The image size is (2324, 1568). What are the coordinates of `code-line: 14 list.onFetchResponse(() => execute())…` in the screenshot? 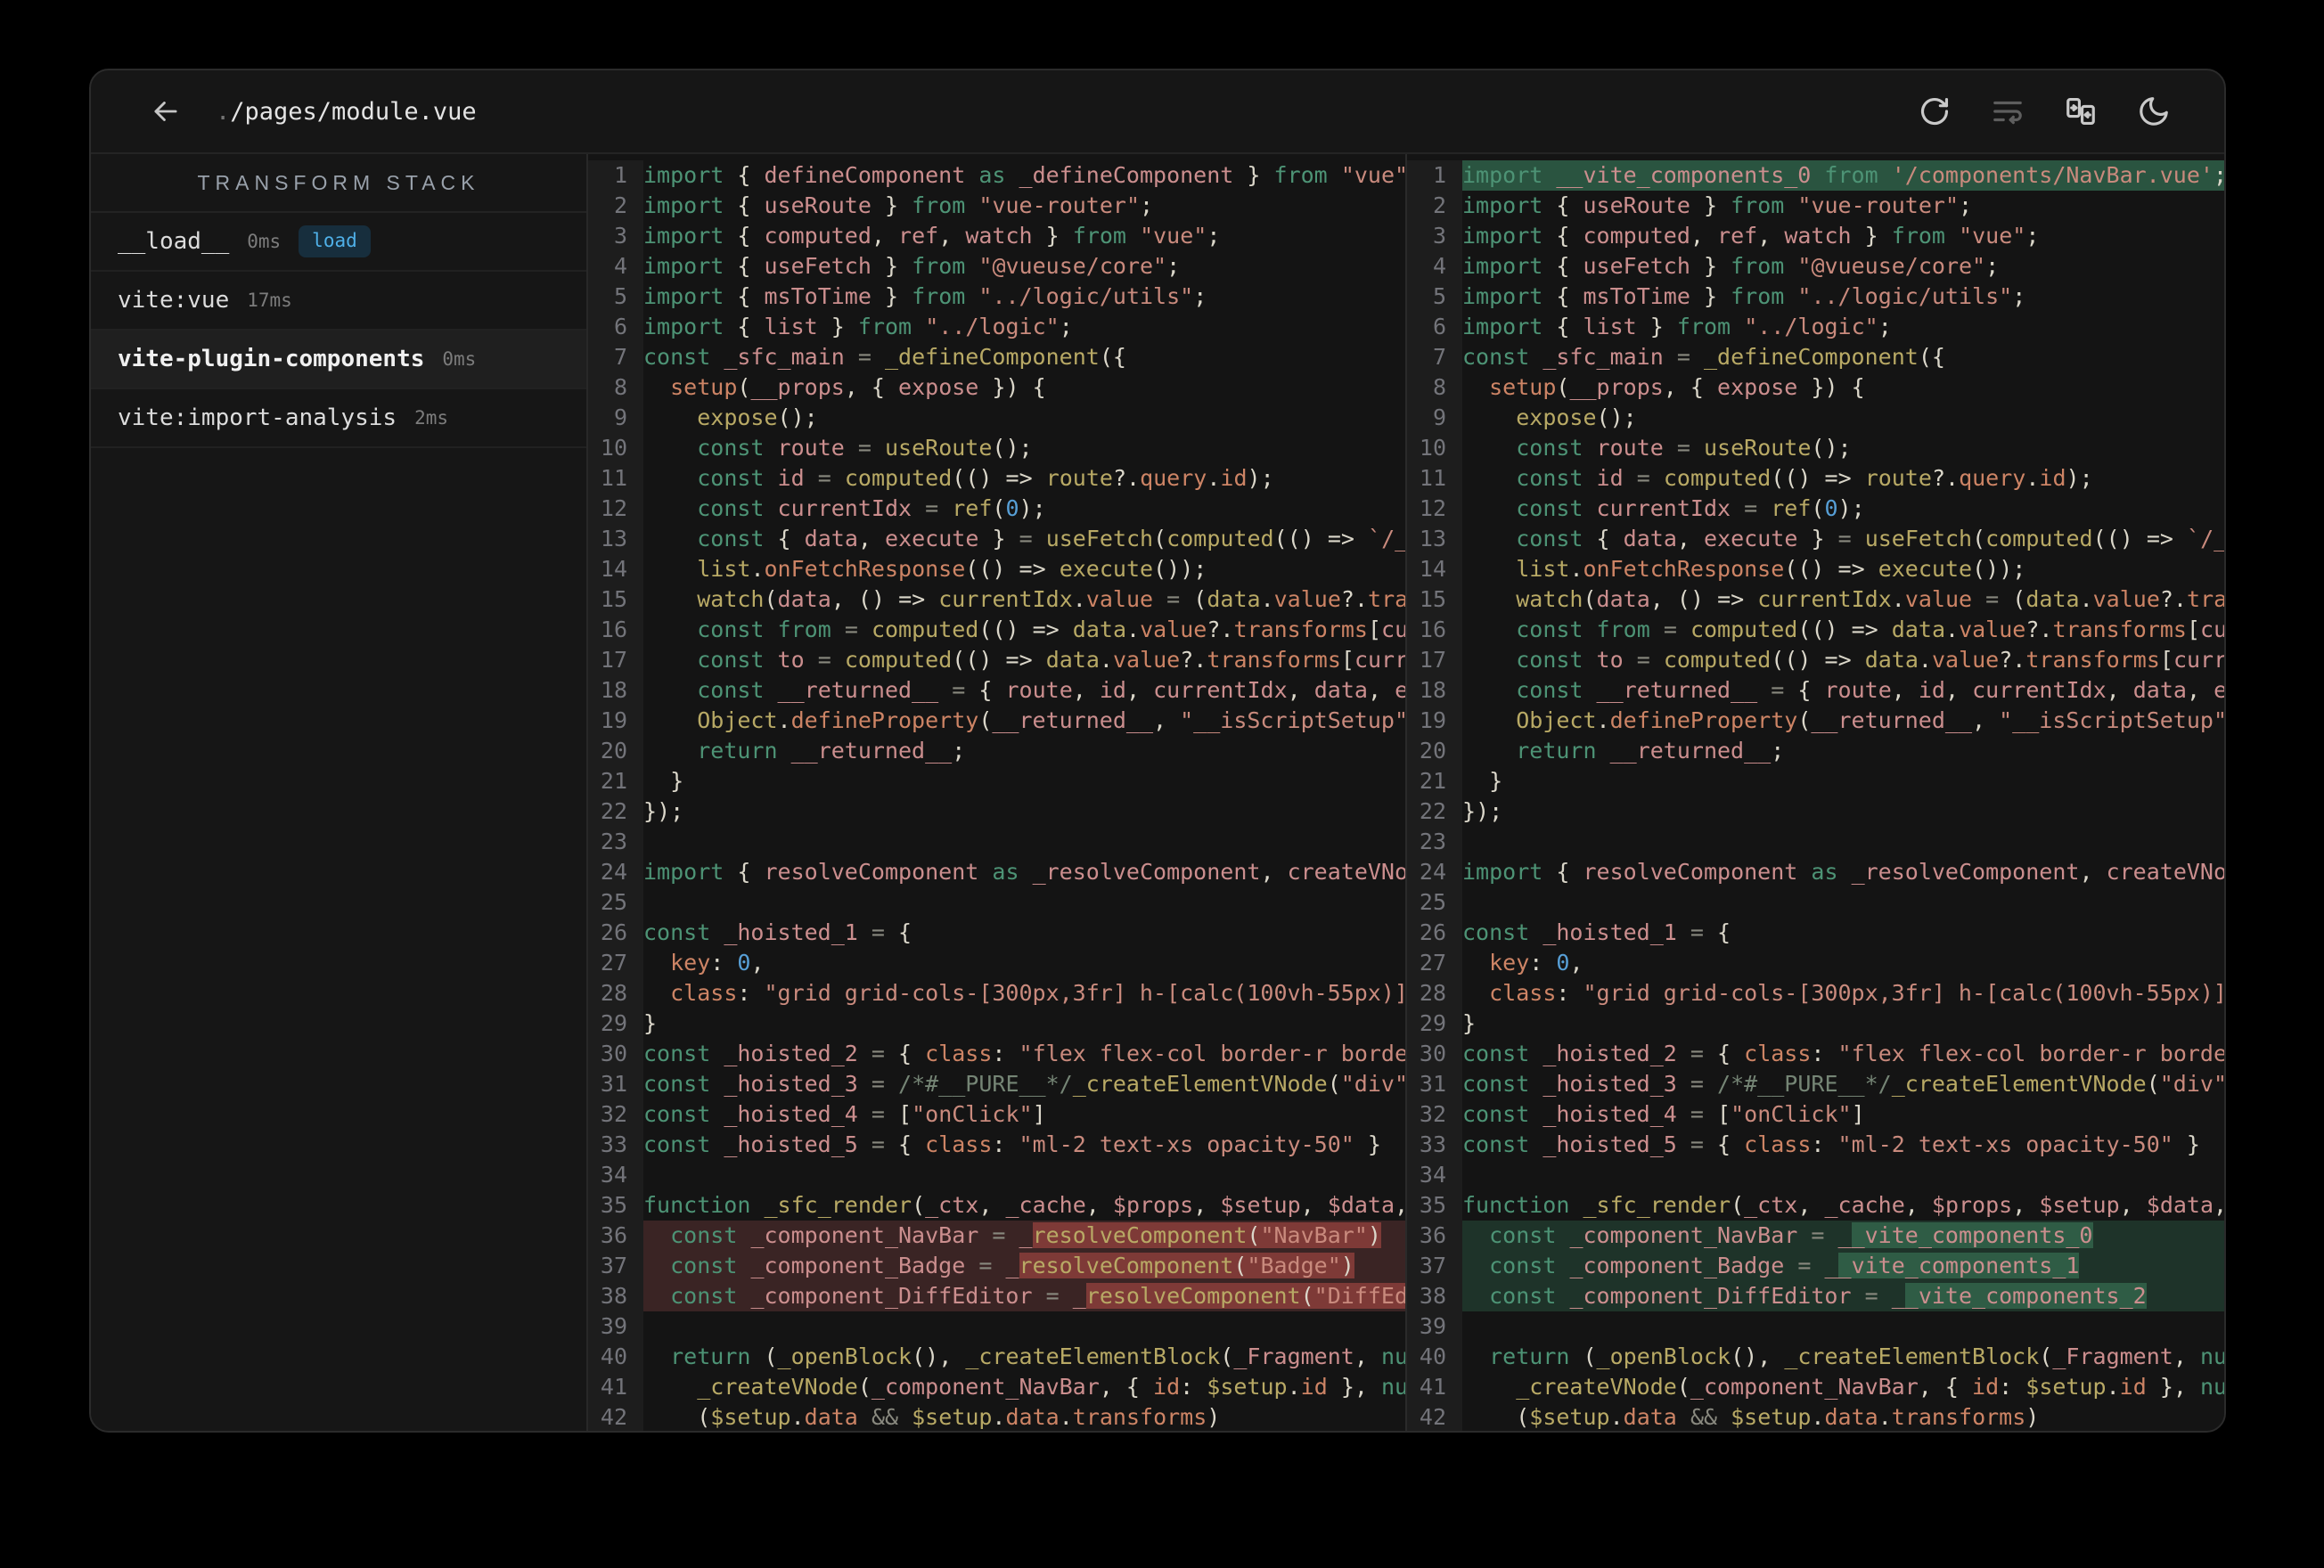 It's located at (1815, 569).